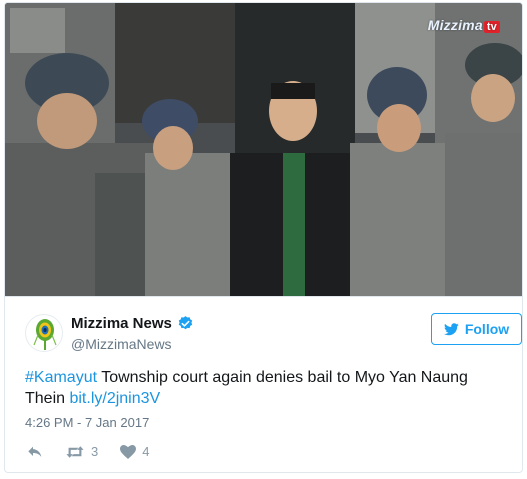 The height and width of the screenshot is (479, 527). What do you see at coordinates (273, 334) in the screenshot?
I see `tweet-author-header: Mizzima News @MizzimaNews Follow` at bounding box center [273, 334].